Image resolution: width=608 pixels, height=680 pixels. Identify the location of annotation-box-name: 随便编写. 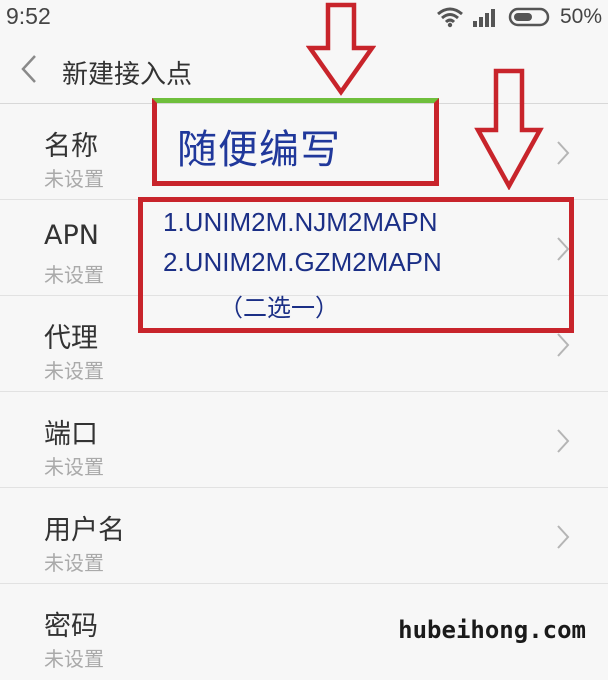
(295, 142).